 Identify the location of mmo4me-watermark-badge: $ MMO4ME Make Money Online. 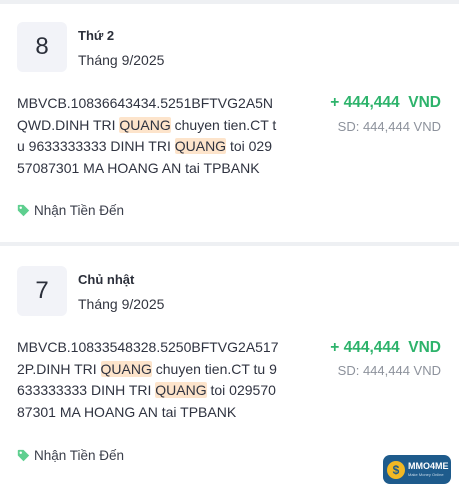
(417, 469).